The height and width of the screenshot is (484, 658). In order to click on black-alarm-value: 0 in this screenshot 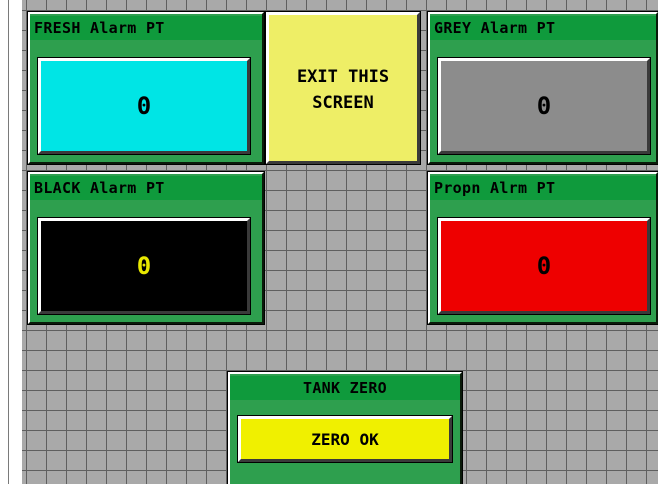, I will do `click(144, 266)`.